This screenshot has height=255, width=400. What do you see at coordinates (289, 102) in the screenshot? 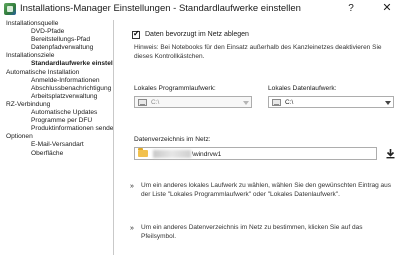
I see `data-drive-value: C:\` at bounding box center [289, 102].